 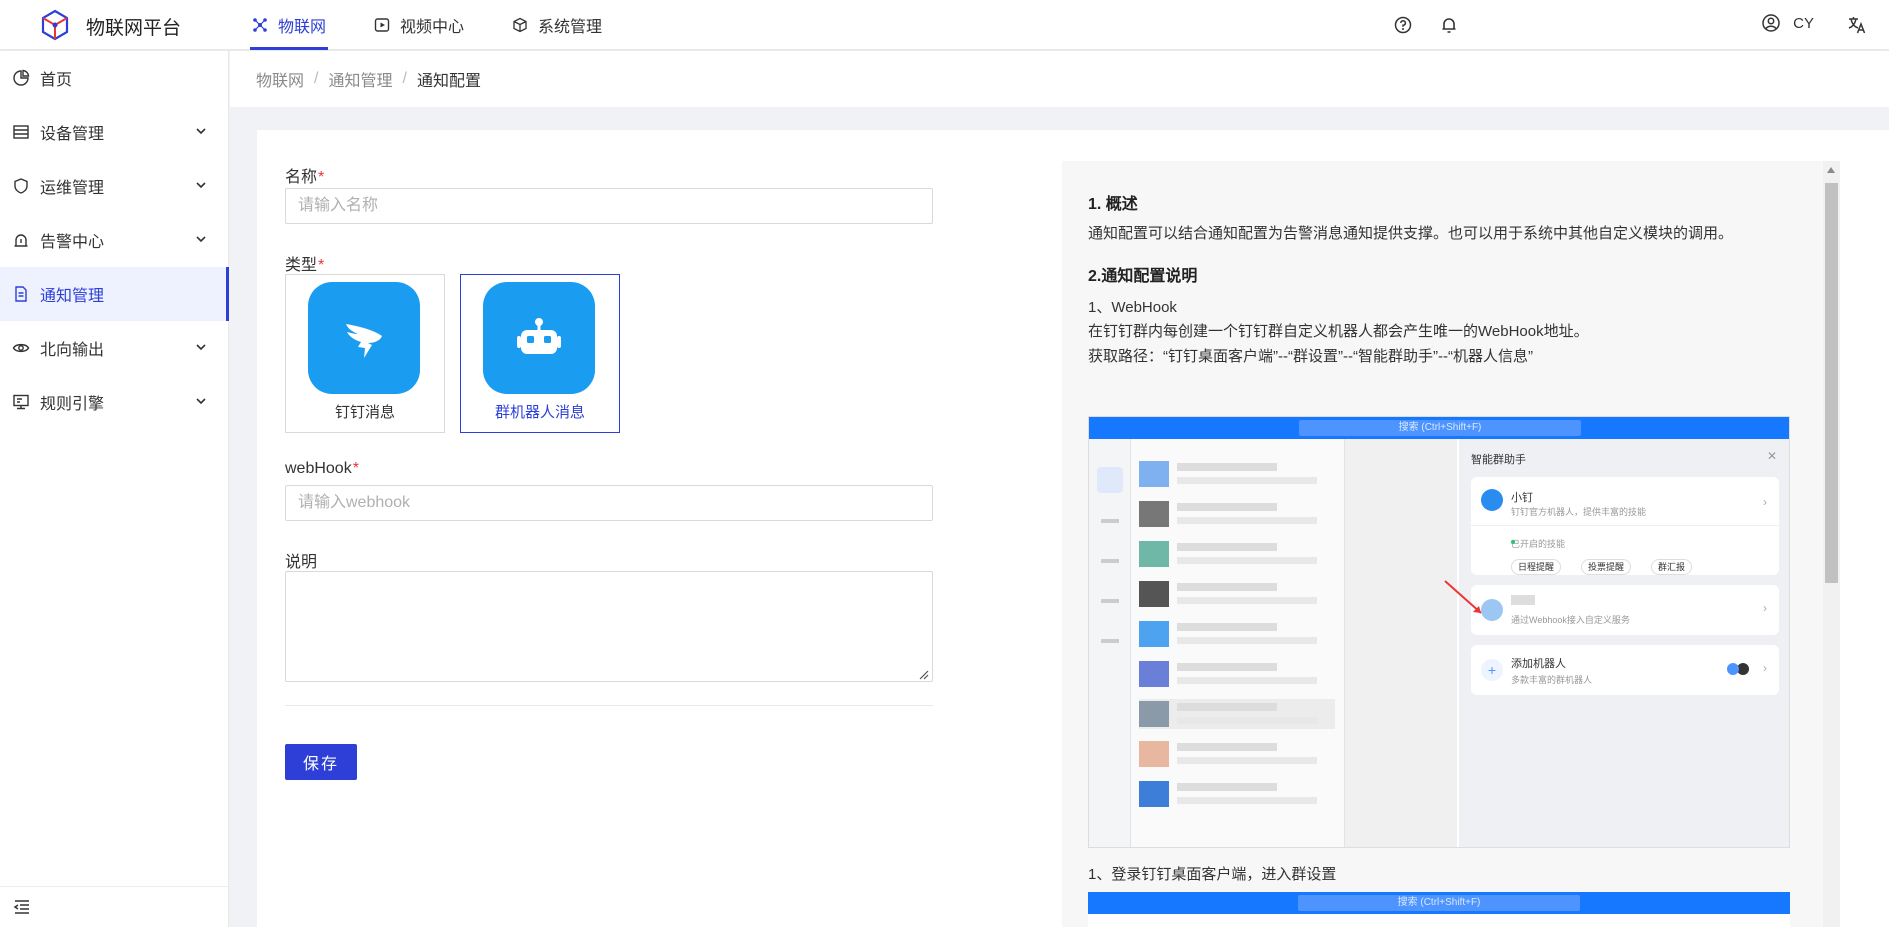 What do you see at coordinates (364, 338) in the screenshot?
I see `dingtalk-icon` at bounding box center [364, 338].